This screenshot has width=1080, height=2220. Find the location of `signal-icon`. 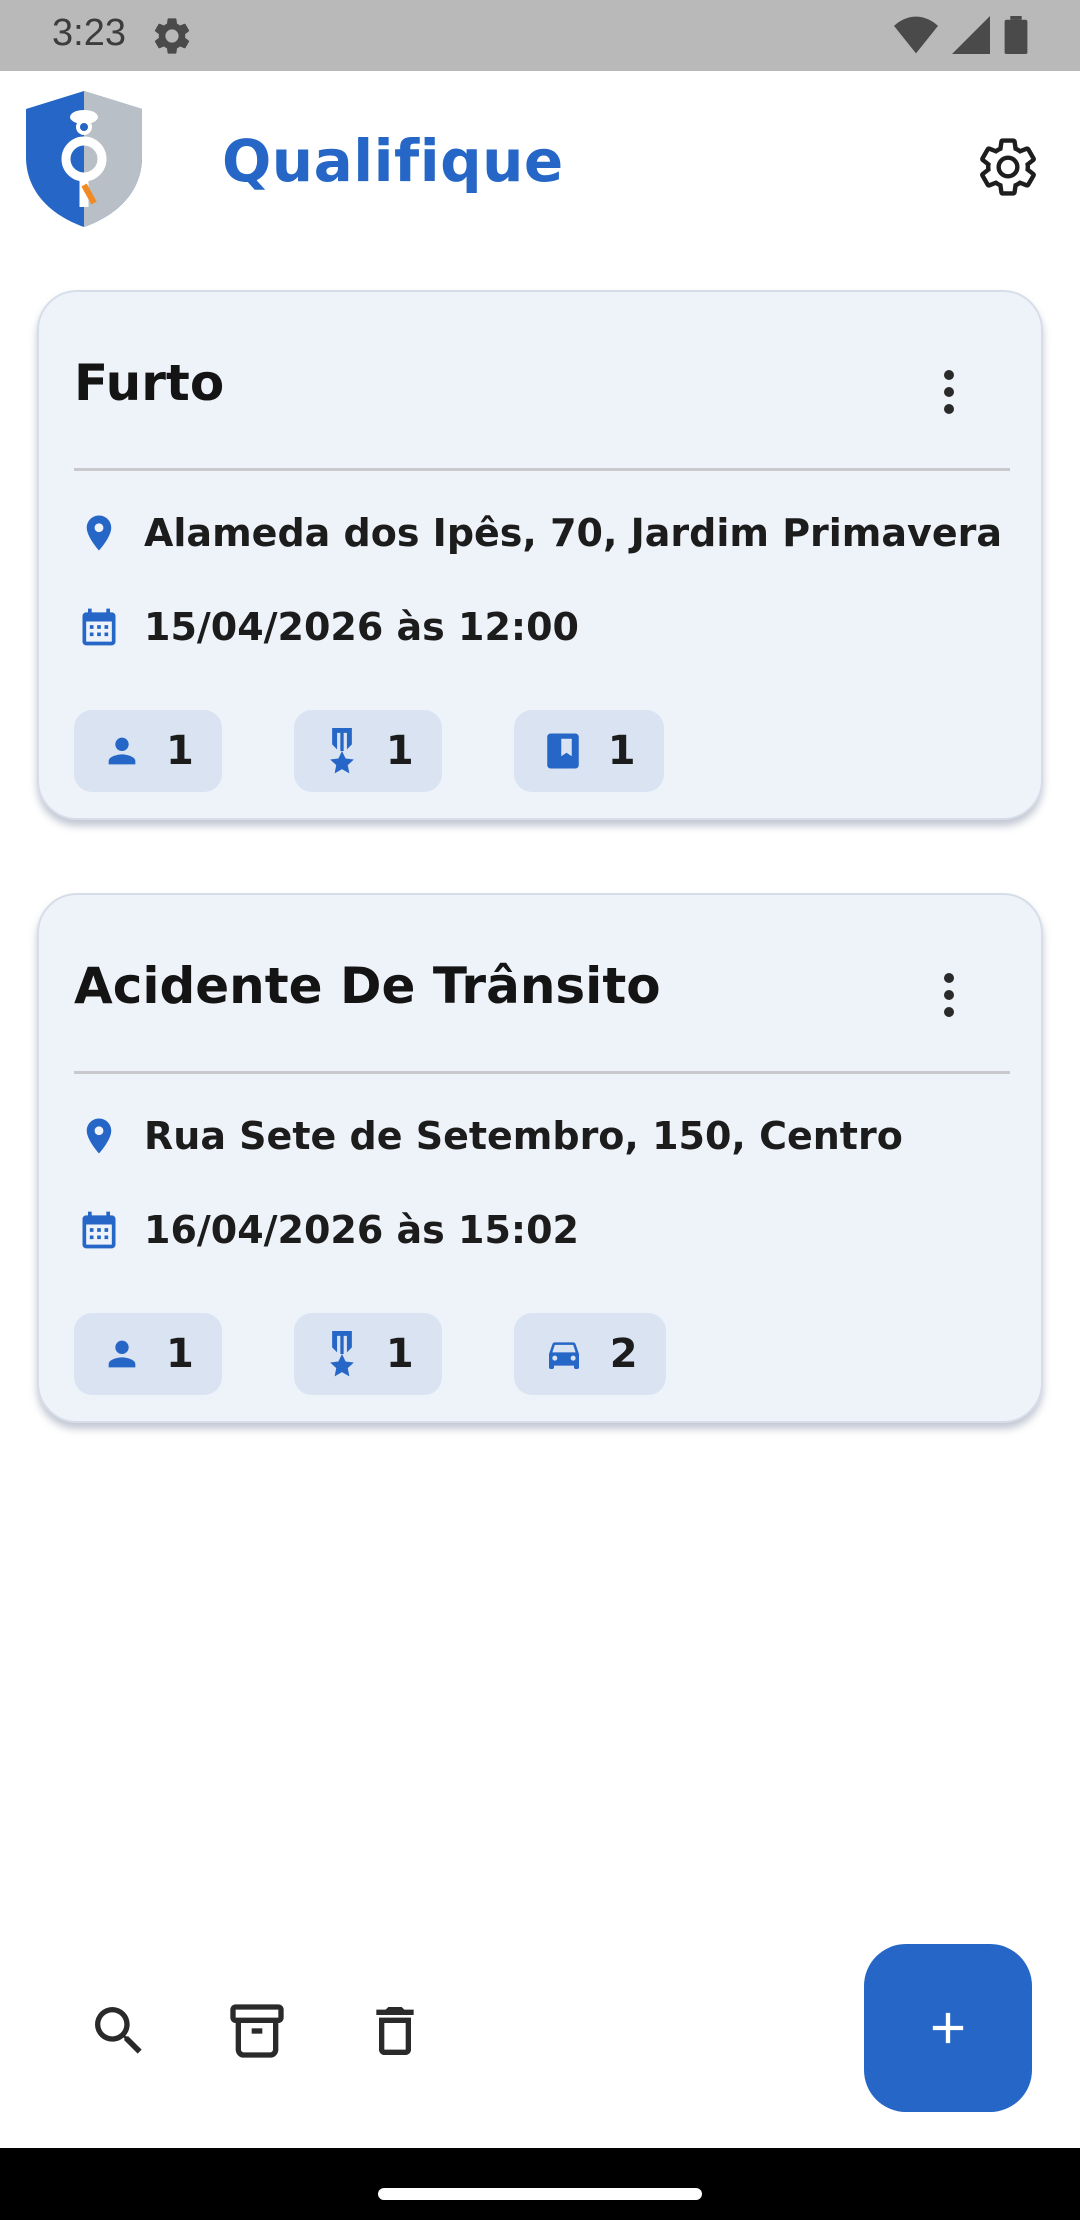

signal-icon is located at coordinates (971, 35).